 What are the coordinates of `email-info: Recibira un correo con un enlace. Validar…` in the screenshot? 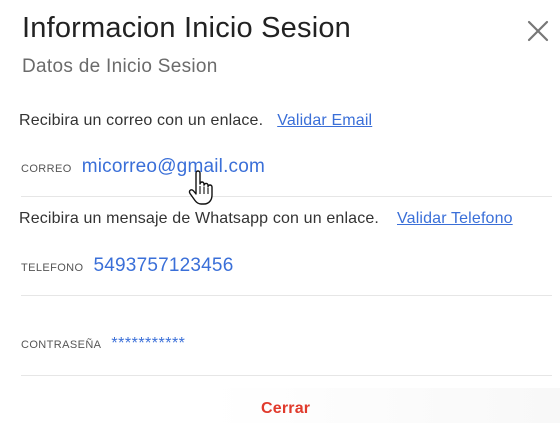 It's located at (195, 121).